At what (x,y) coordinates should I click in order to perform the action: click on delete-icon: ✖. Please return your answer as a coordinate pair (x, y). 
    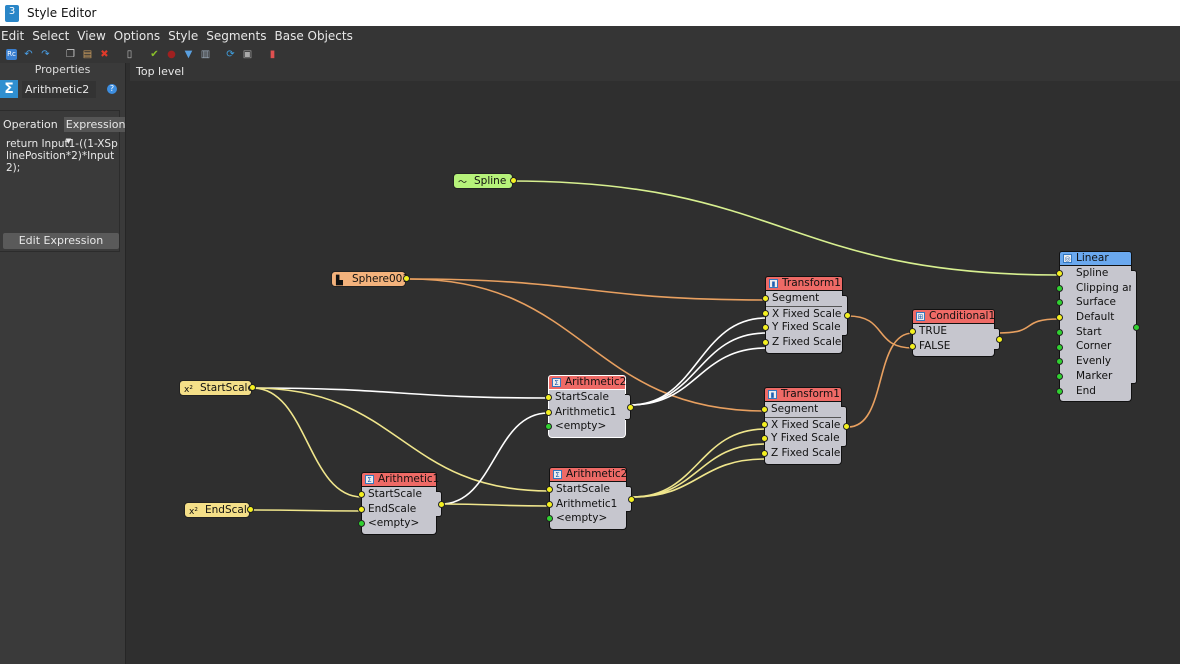
    Looking at the image, I should click on (104, 54).